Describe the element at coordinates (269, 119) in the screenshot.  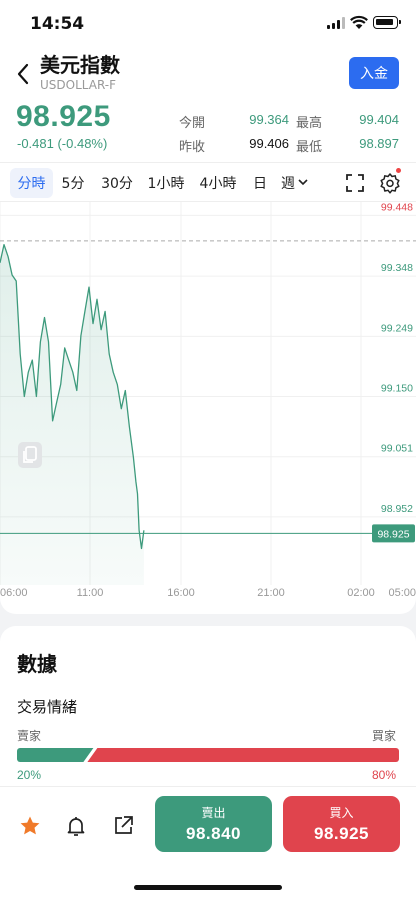
I see `stat-open-value: 99.364` at that location.